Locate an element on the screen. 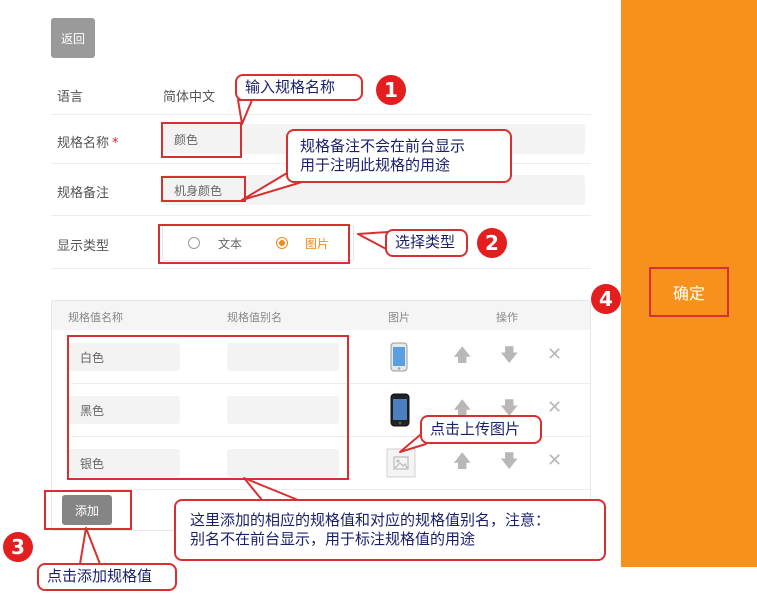 Image resolution: width=757 pixels, height=595 pixels. highlight-display-type is located at coordinates (254, 244).